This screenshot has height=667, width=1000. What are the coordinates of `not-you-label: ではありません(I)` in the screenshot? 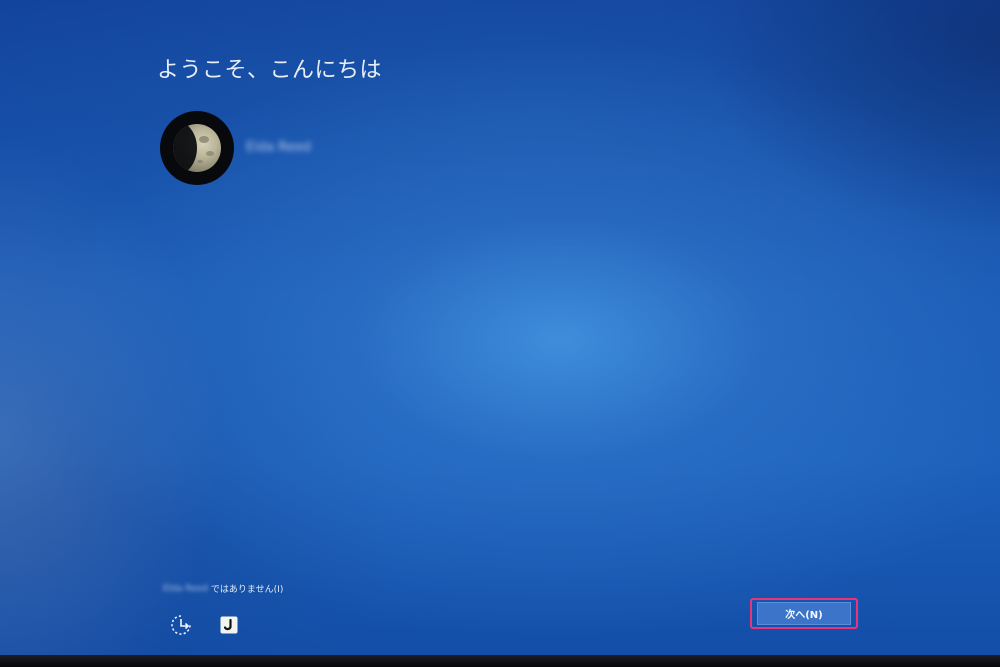 It's located at (247, 588).